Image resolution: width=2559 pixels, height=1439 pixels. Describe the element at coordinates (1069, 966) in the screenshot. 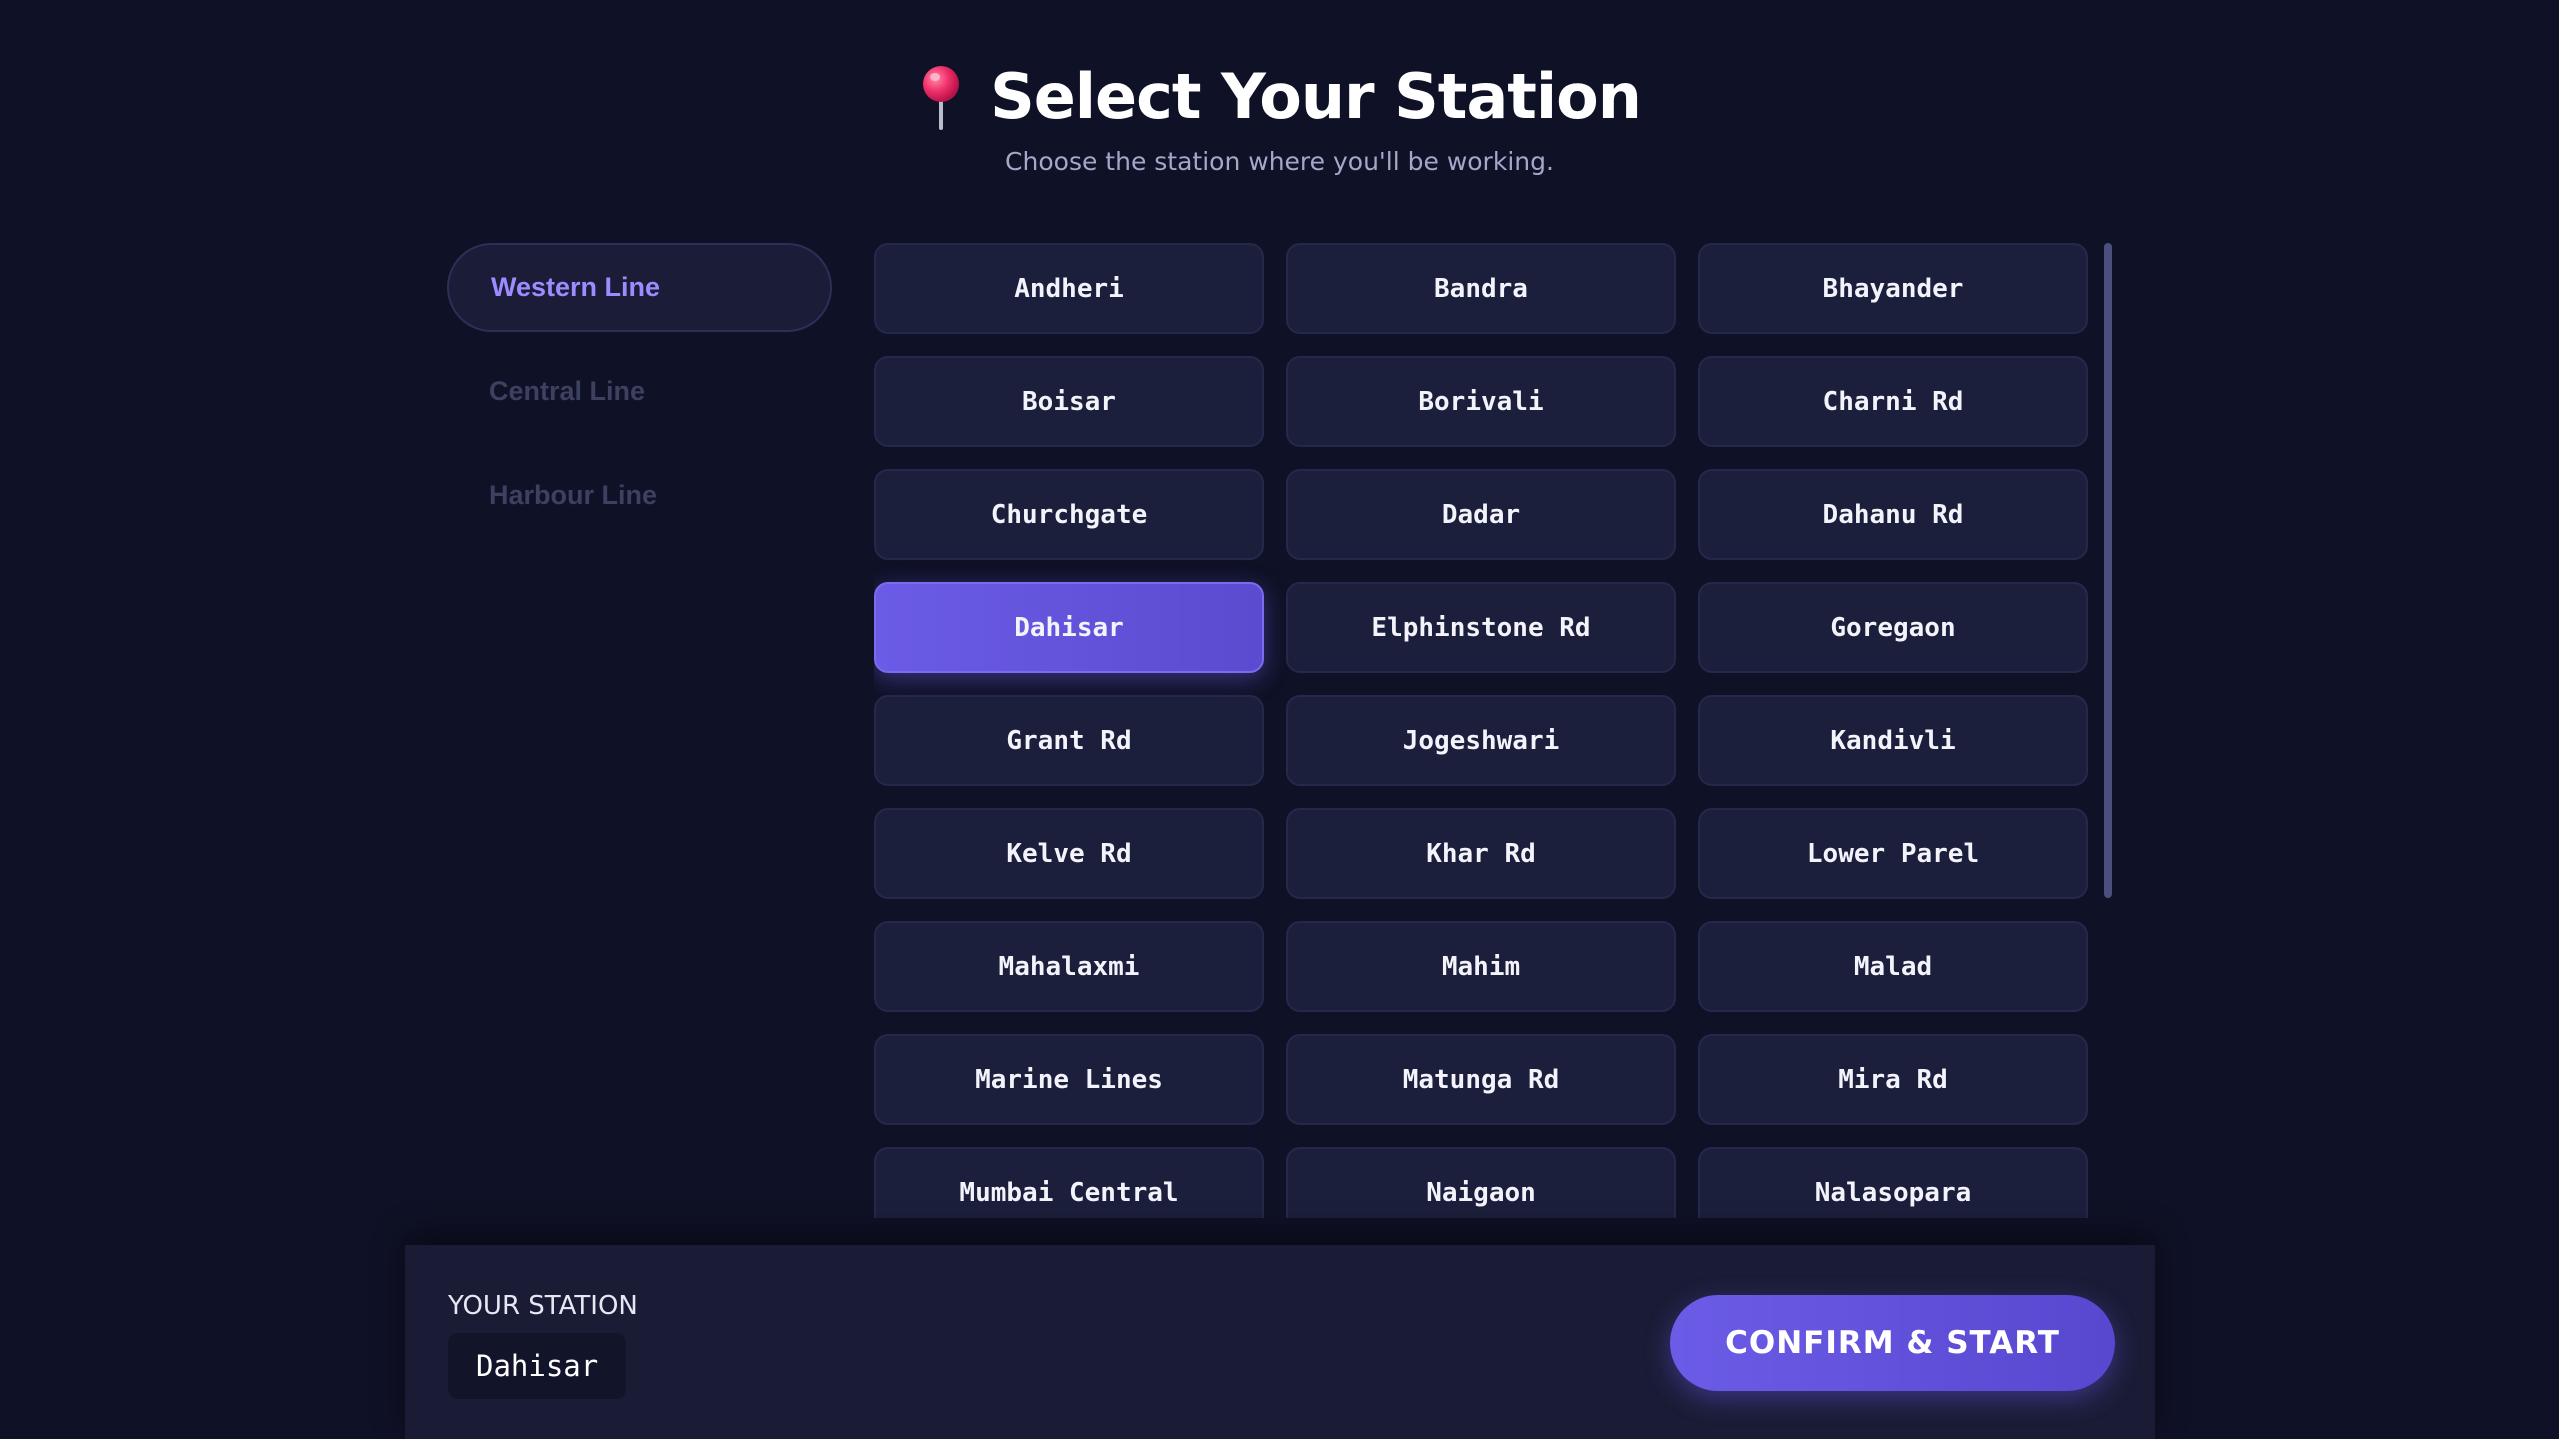

I see `station-button-mahalaxmi: Mahalaxmi` at that location.